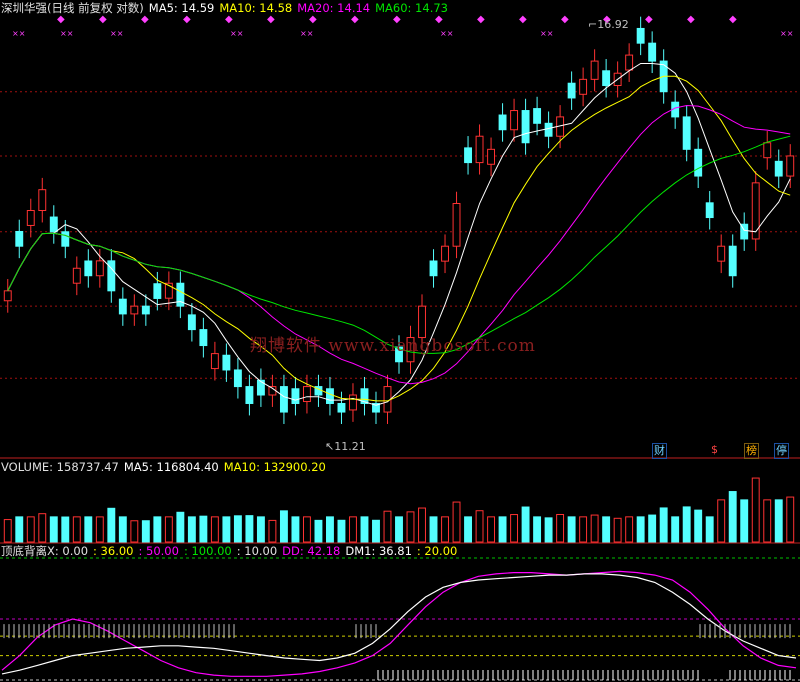  I want to click on low-annotation: ↖11.21, so click(345, 446).